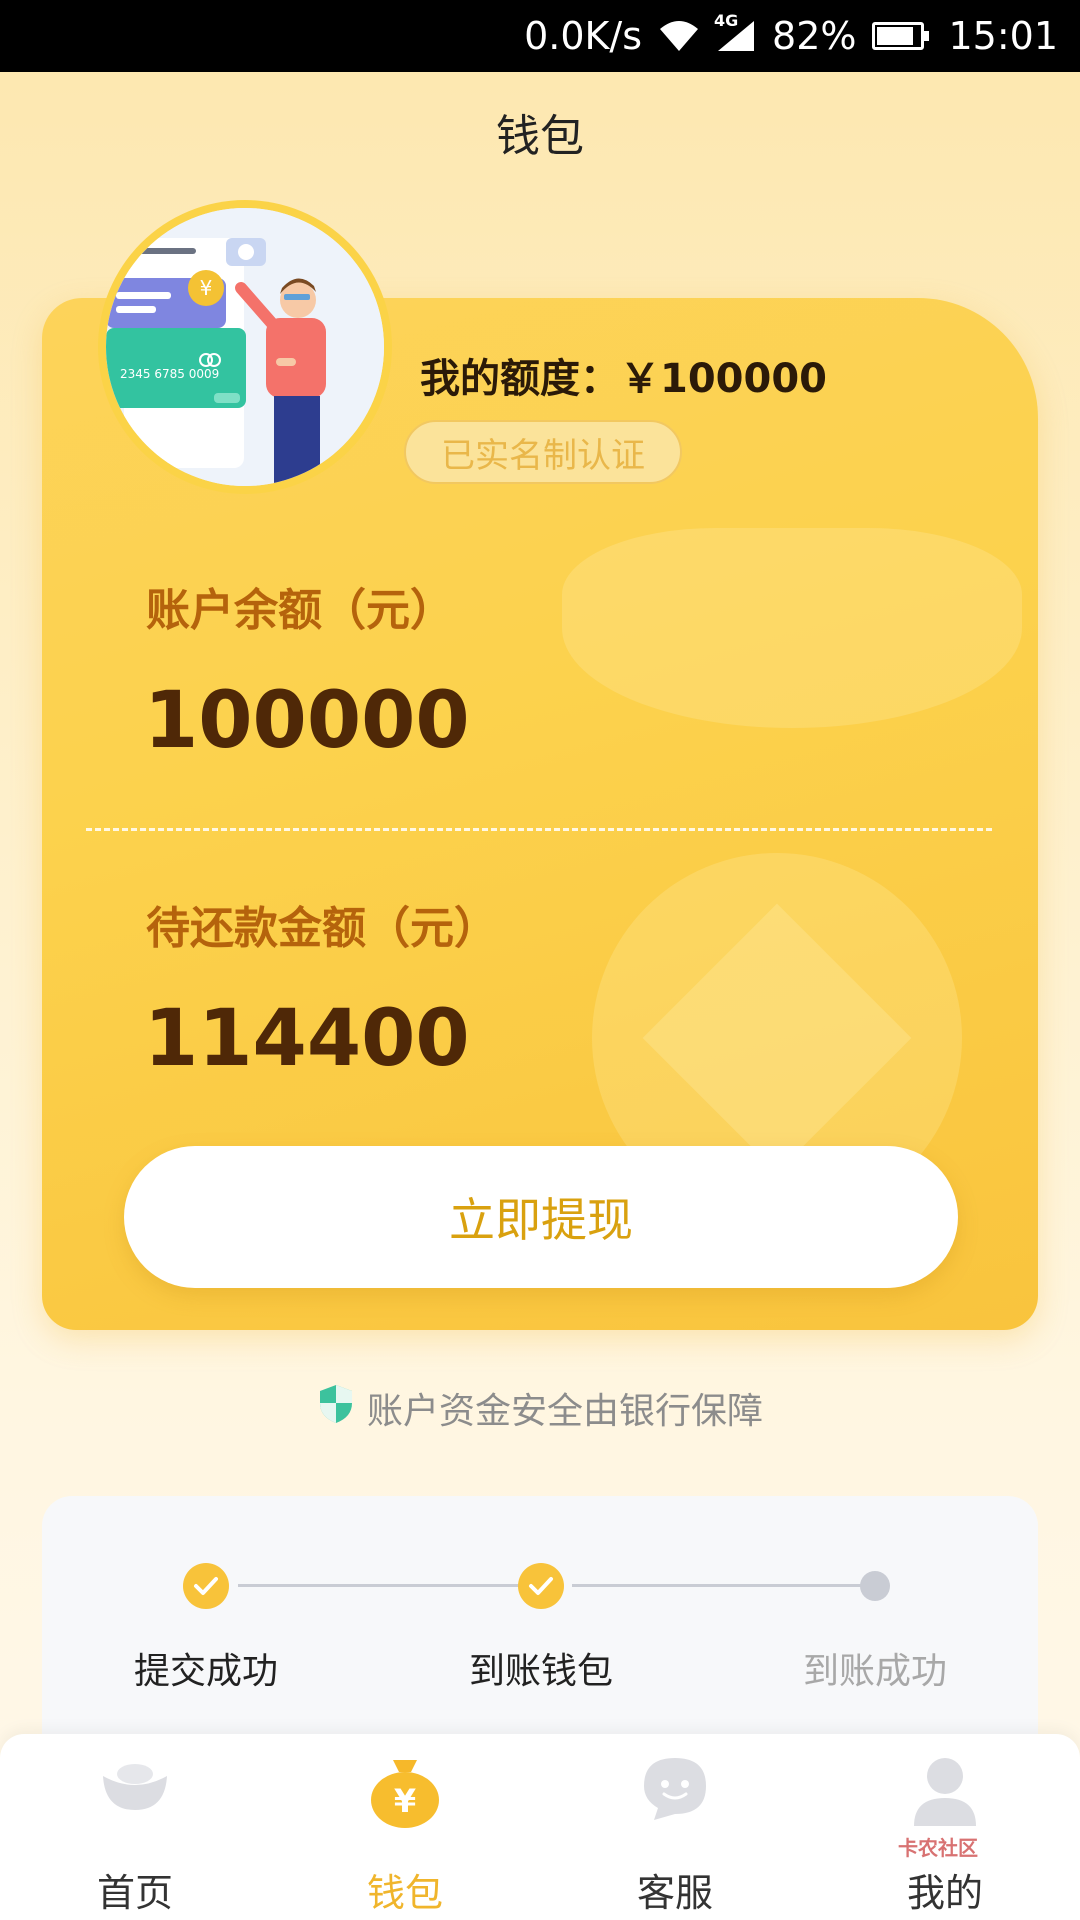  I want to click on wifi-icon, so click(679, 36).